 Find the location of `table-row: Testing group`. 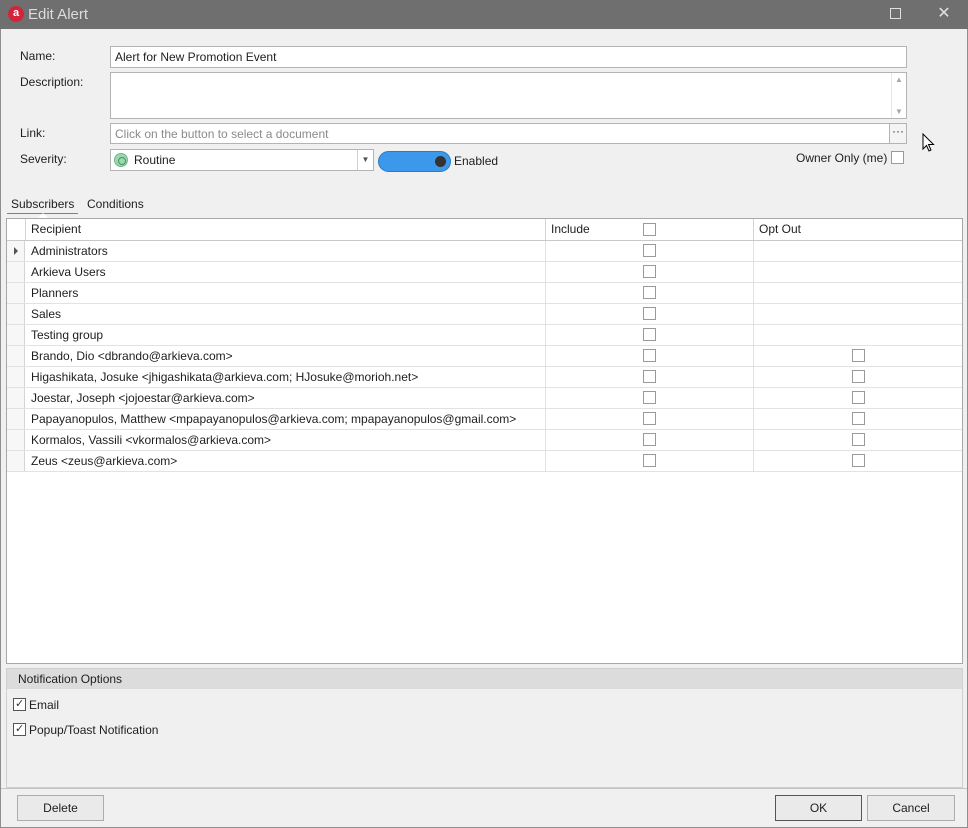

table-row: Testing group is located at coordinates (484, 335).